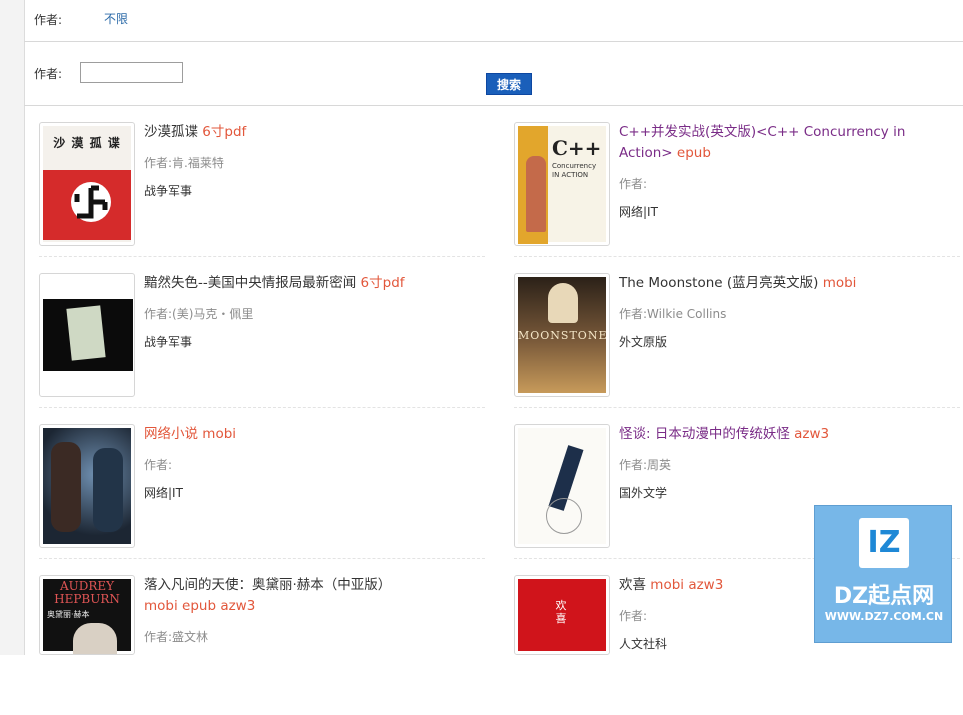 The image size is (963, 715). Describe the element at coordinates (673, 314) in the screenshot. I see `book-author: 作者:Wilkie Collins` at that location.